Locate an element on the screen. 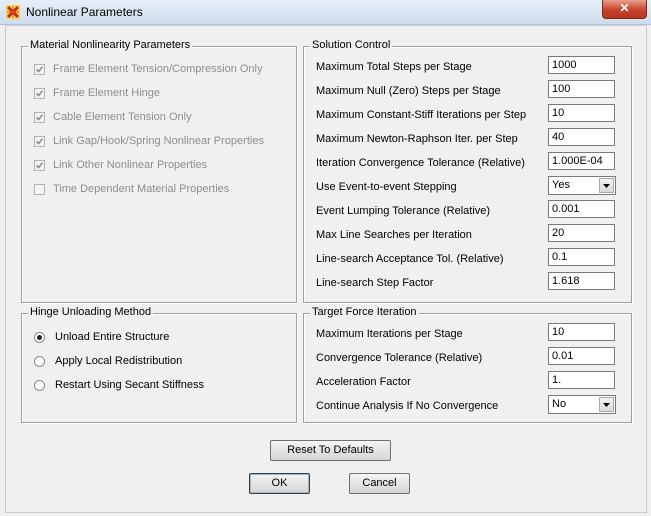  target-group-title: Target Force Iteration is located at coordinates (364, 312).